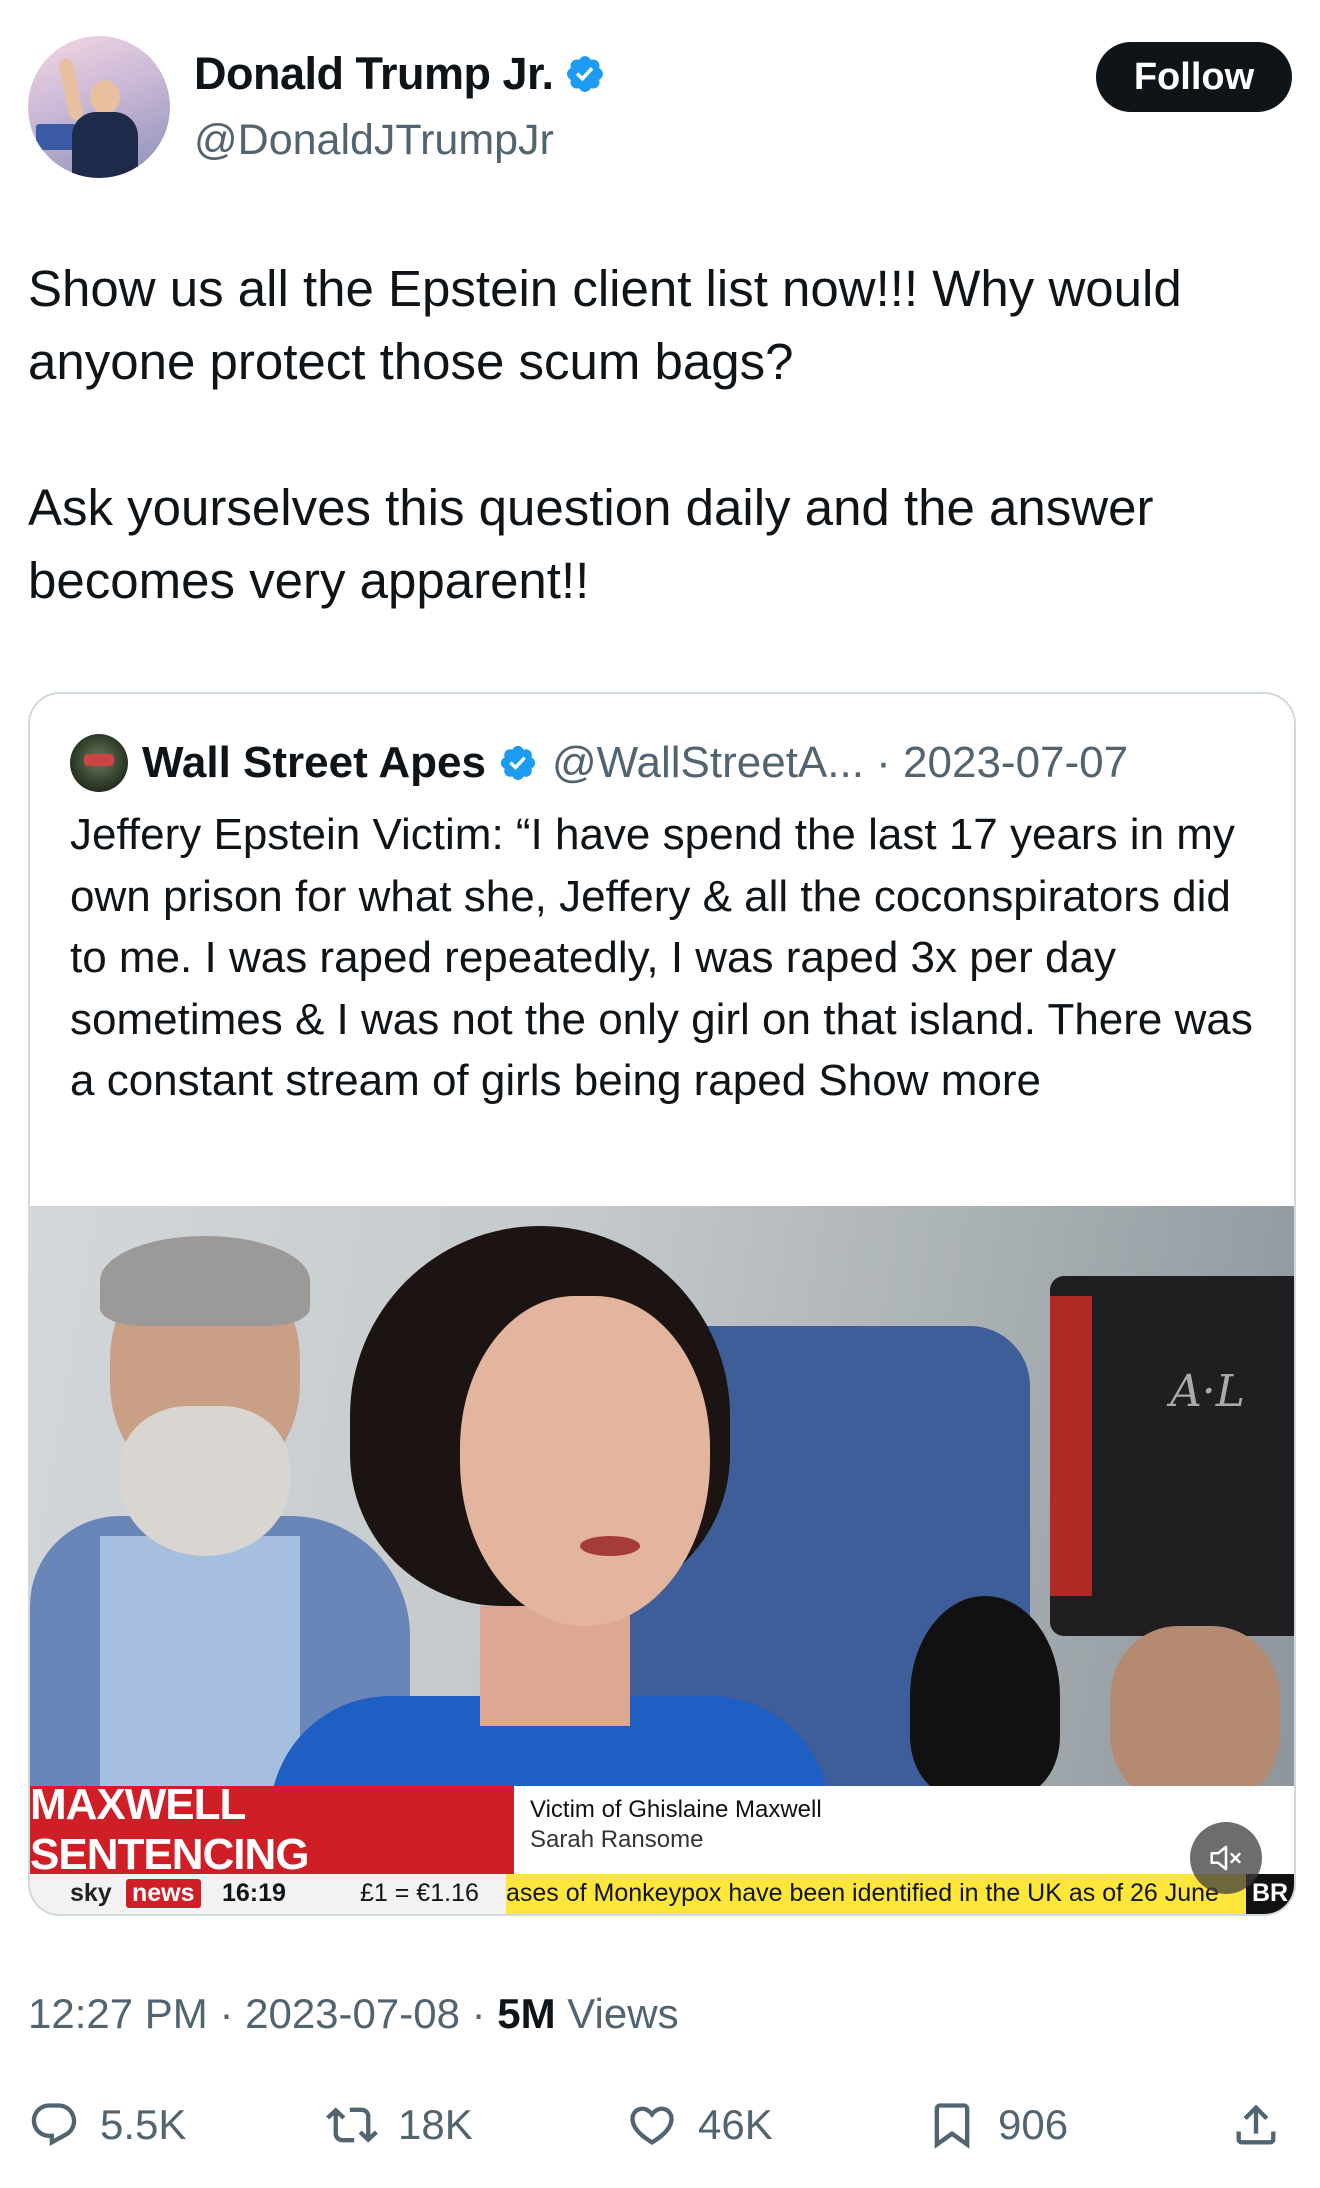 This screenshot has height=2188, width=1320. What do you see at coordinates (105, 145) in the screenshot?
I see `avatar-body` at bounding box center [105, 145].